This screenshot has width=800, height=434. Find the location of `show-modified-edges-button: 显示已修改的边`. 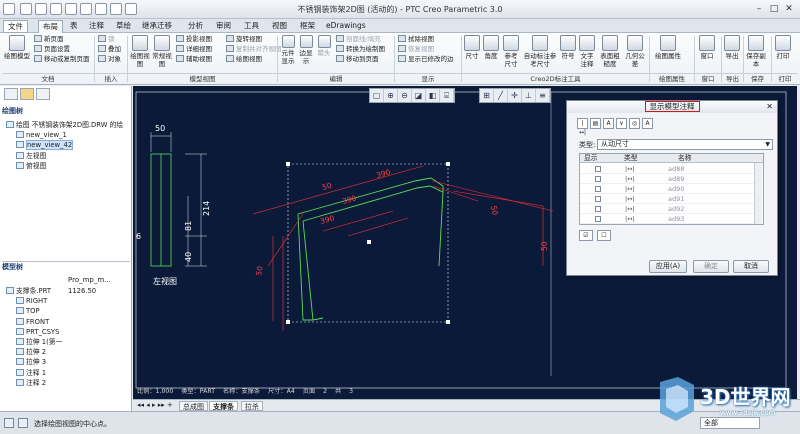

show-modified-edges-button: 显示已修改的边 is located at coordinates (426, 59).